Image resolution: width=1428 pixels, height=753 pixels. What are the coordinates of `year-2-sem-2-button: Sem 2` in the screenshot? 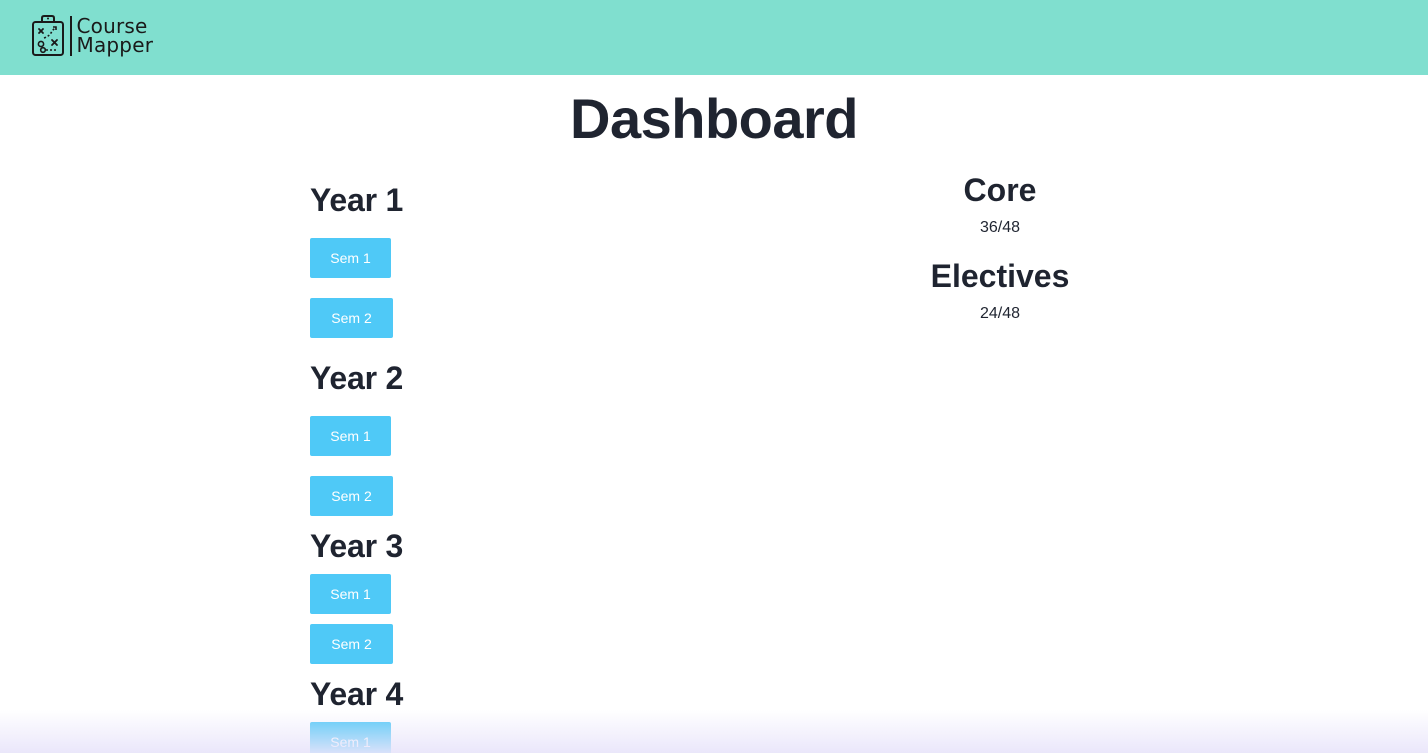 It's located at (351, 496).